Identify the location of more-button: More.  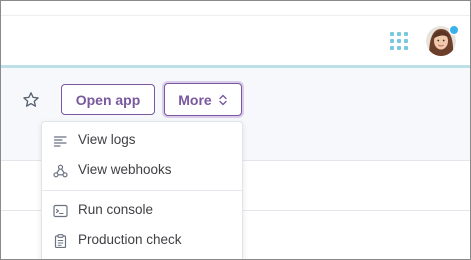
(203, 99).